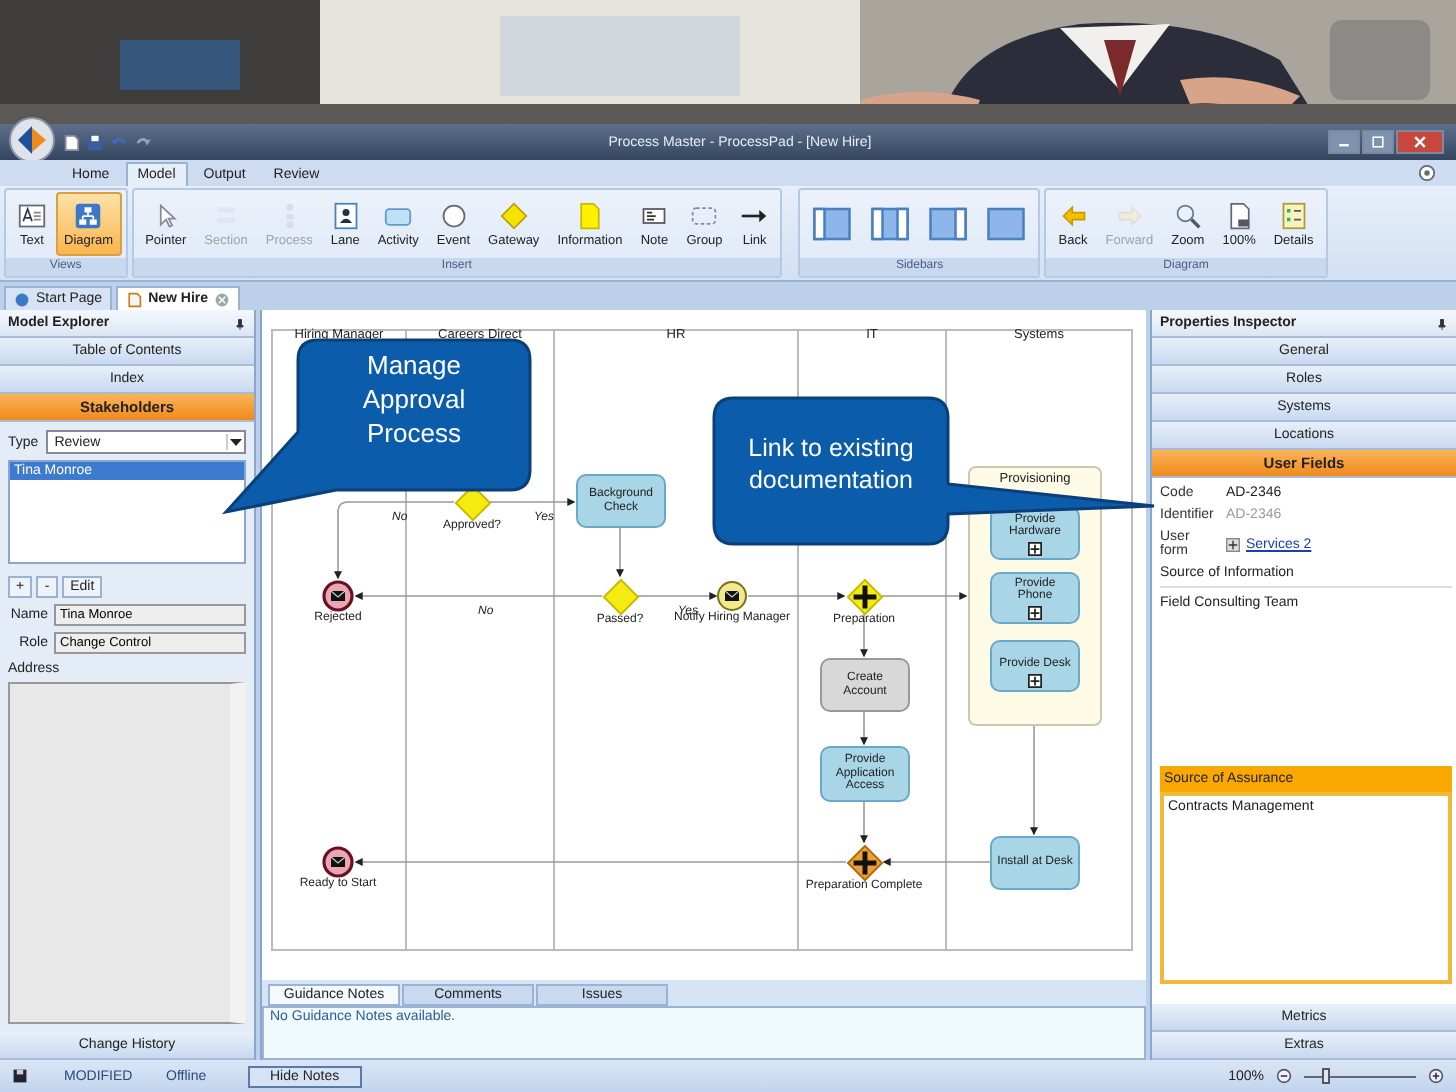 Image resolution: width=1456 pixels, height=1092 pixels. I want to click on back-arrow-icon, so click(1073, 215).